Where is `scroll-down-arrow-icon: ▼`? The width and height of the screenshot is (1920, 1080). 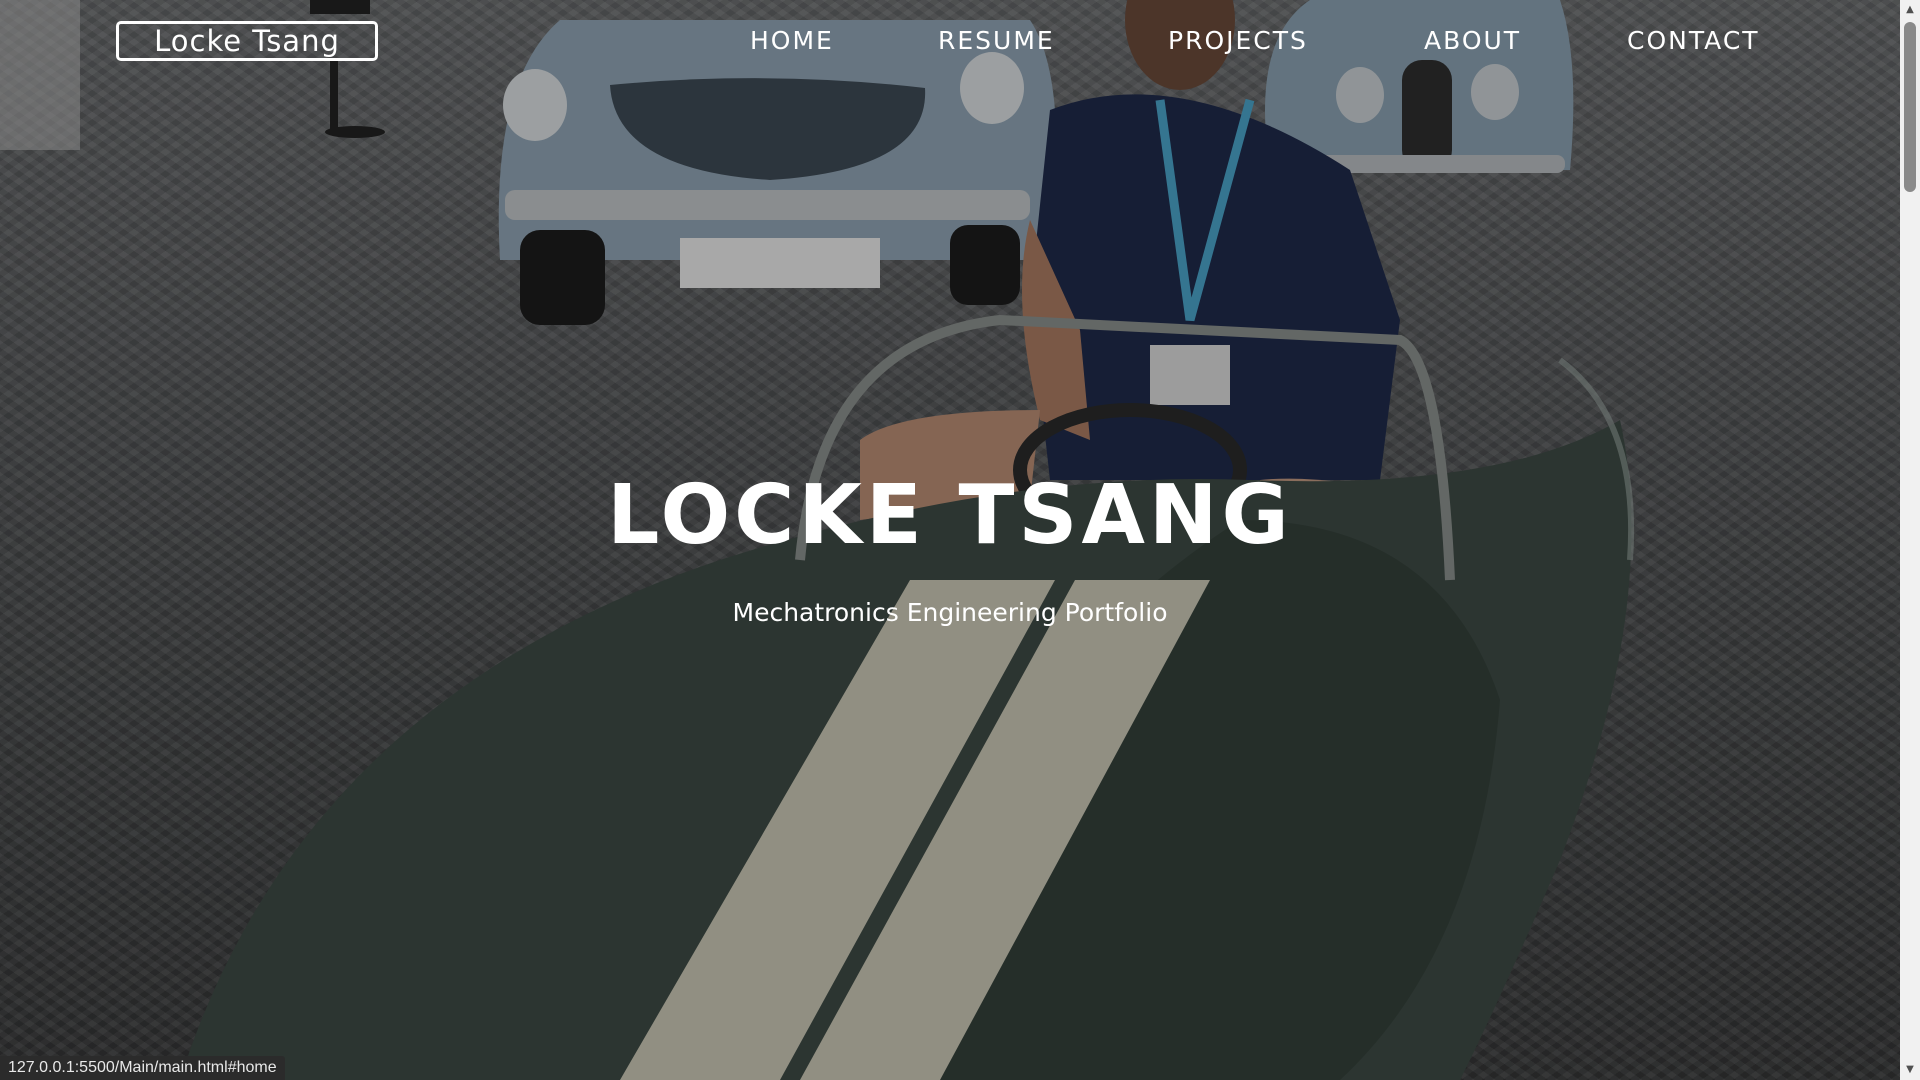
scroll-down-arrow-icon: ▼ is located at coordinates (1910, 1070).